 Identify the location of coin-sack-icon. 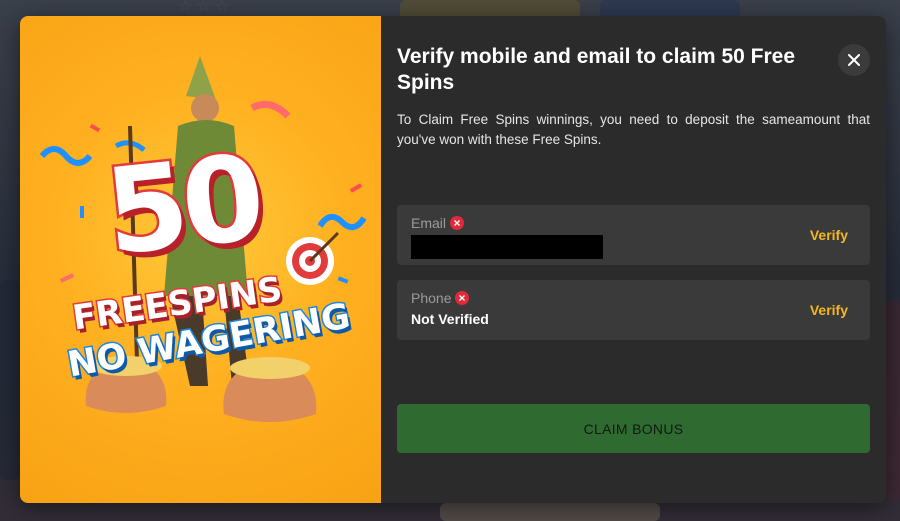
(270, 389).